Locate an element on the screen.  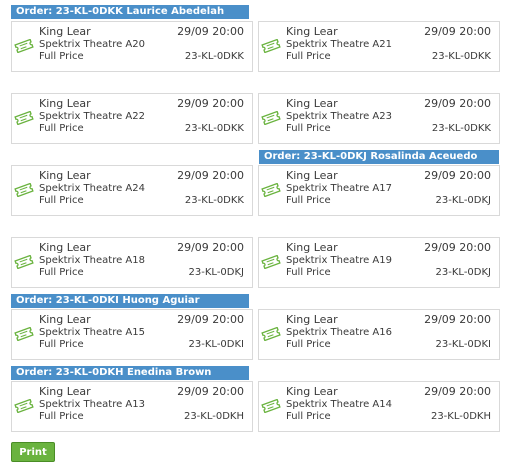
order-header: Order: 23-KL-0DKJ Rosalinda Aceuedo is located at coordinates (379, 157).